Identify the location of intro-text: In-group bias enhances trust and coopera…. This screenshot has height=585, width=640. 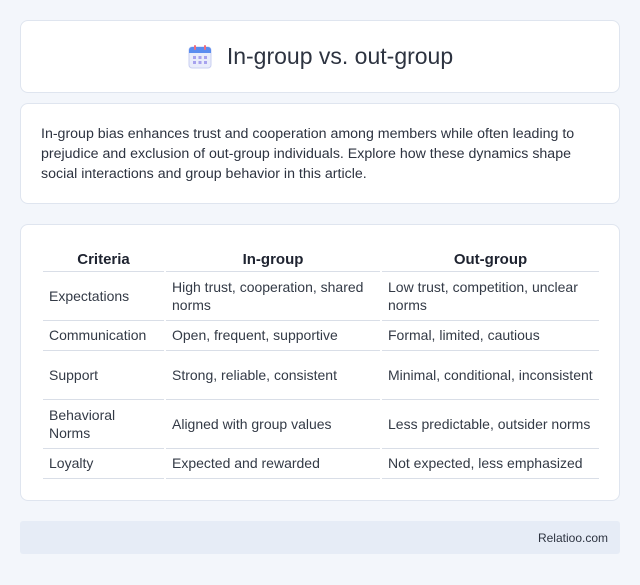
(308, 154).